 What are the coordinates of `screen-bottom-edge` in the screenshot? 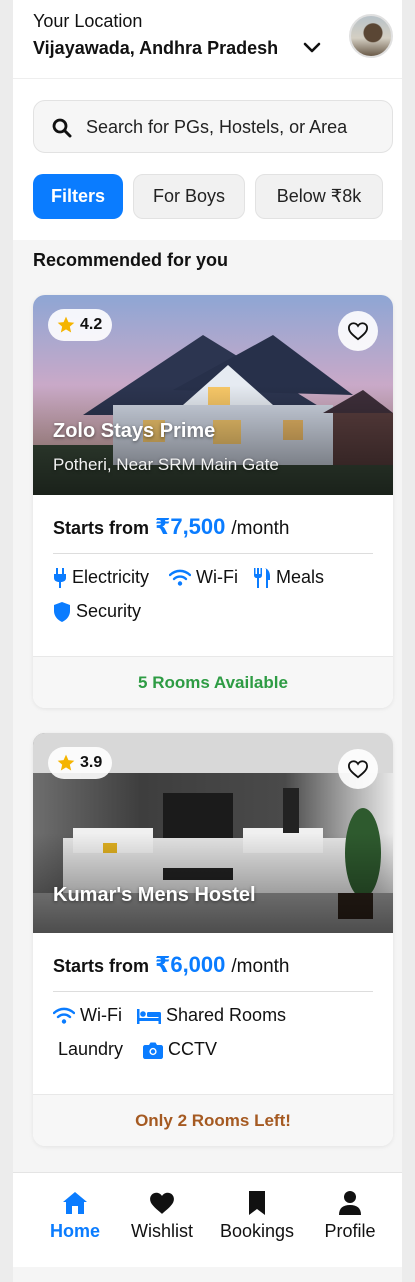 It's located at (207, 1274).